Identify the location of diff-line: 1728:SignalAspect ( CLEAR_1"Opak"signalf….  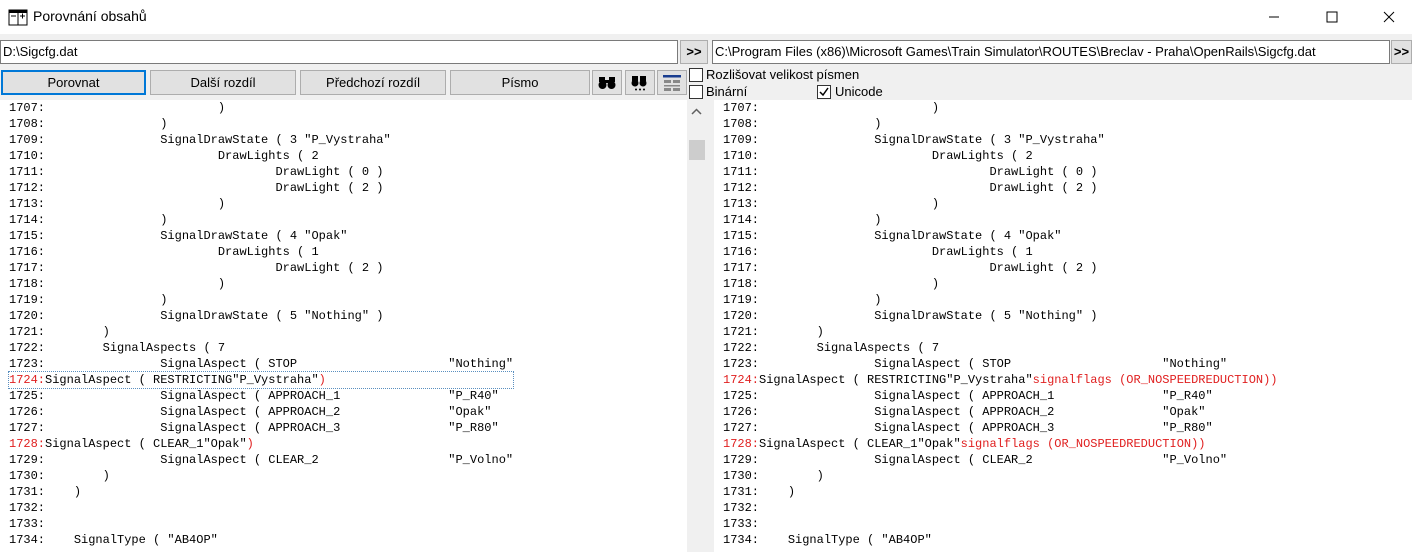
(1000, 444).